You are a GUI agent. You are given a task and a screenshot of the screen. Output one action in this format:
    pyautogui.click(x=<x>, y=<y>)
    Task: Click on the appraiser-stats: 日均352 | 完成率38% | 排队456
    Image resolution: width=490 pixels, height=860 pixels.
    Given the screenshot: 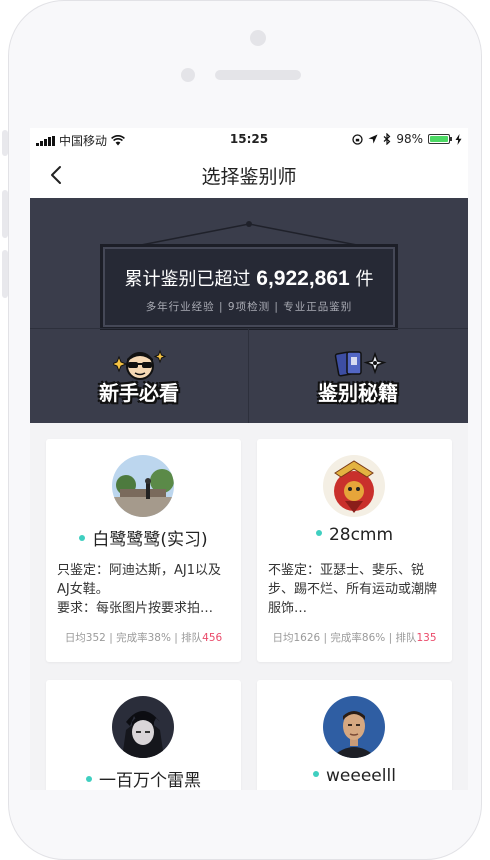 What is the action you would take?
    pyautogui.click(x=143, y=638)
    